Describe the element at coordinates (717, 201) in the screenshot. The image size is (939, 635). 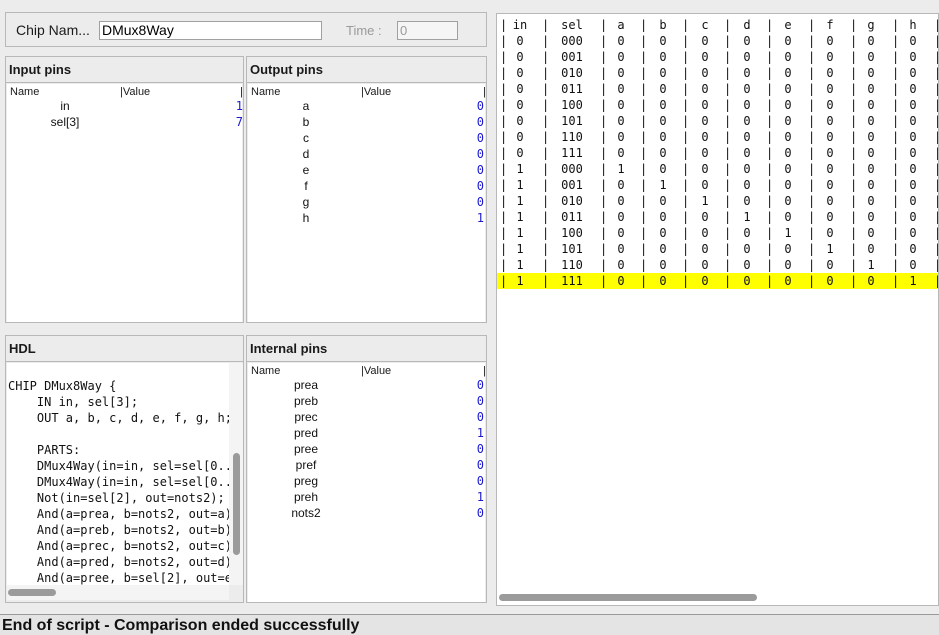
I see `truth-table-row: |||||||||||101000100000` at that location.